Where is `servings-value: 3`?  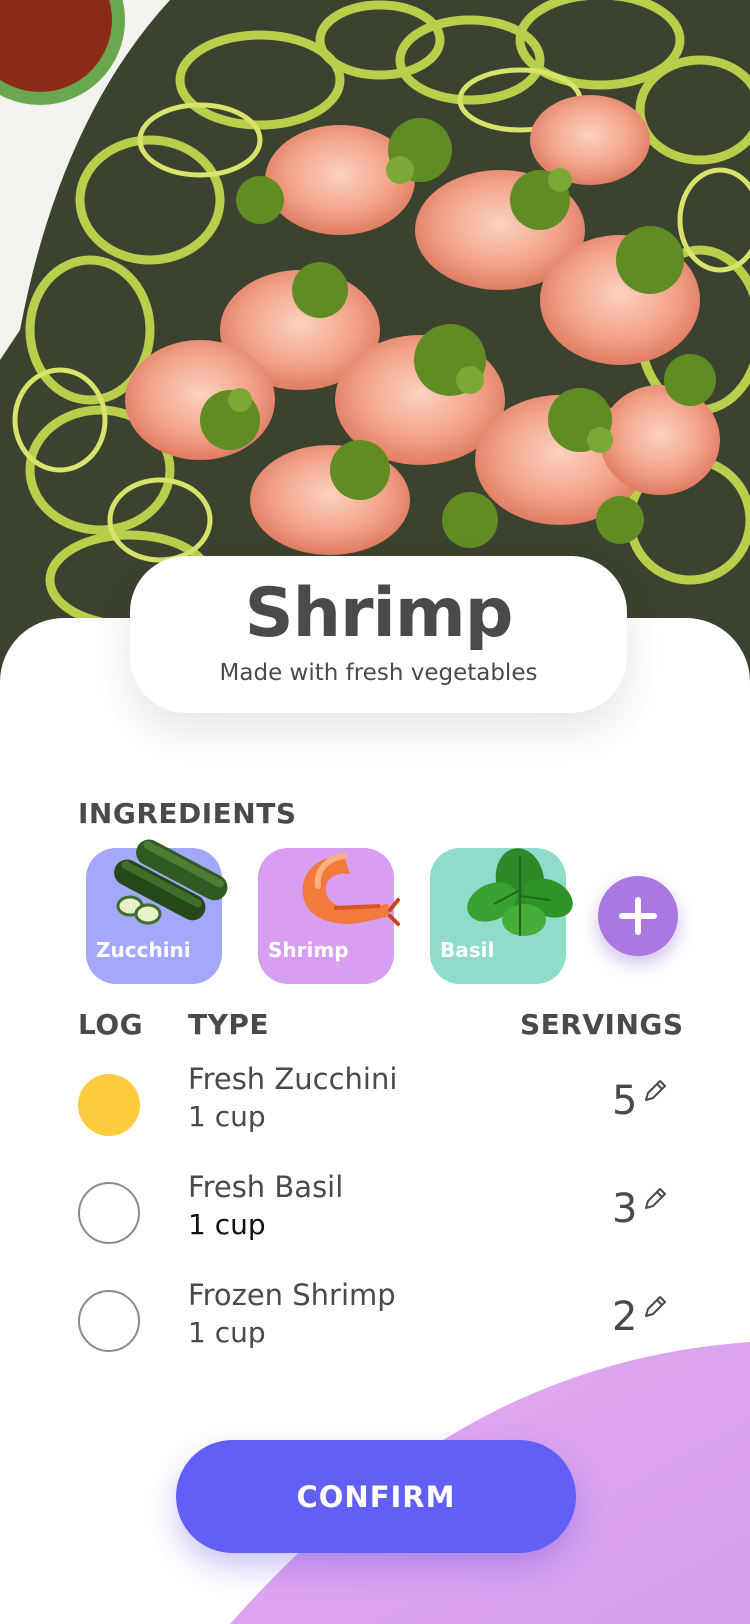 servings-value: 3 is located at coordinates (625, 1209).